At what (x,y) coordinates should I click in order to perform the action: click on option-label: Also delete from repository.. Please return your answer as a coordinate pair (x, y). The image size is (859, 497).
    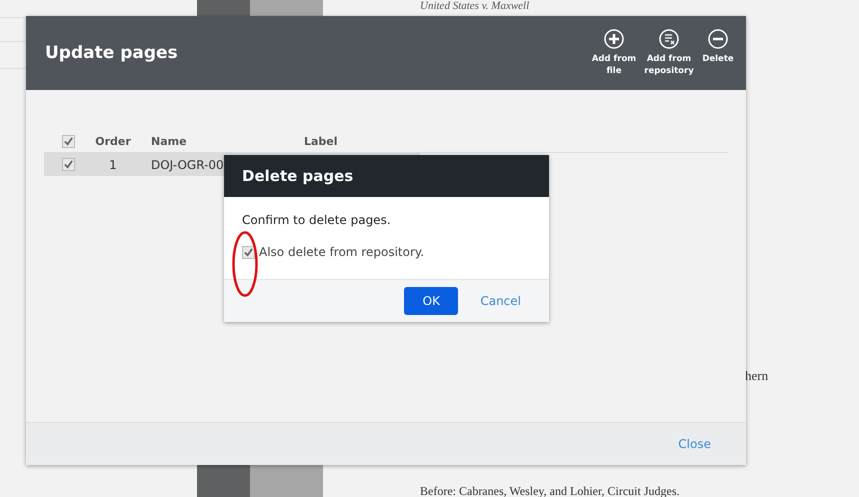
    Looking at the image, I should click on (341, 252).